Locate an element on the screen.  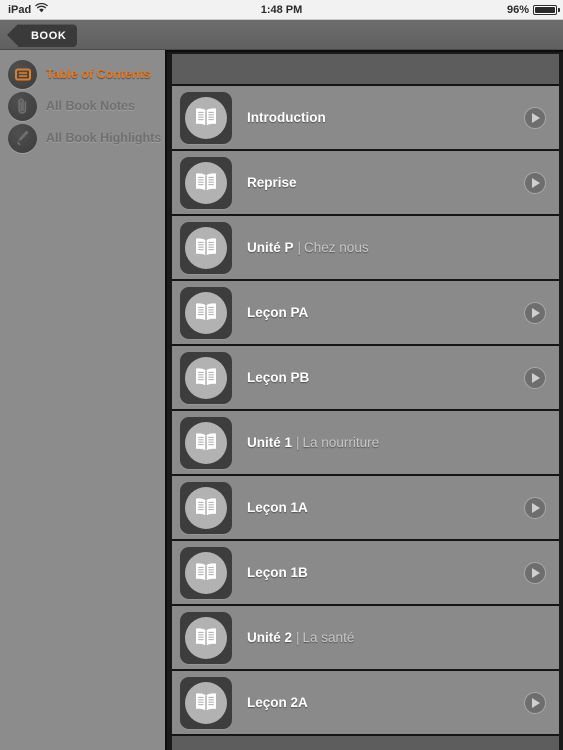
row-subtitle: La nourriture is located at coordinates (341, 442).